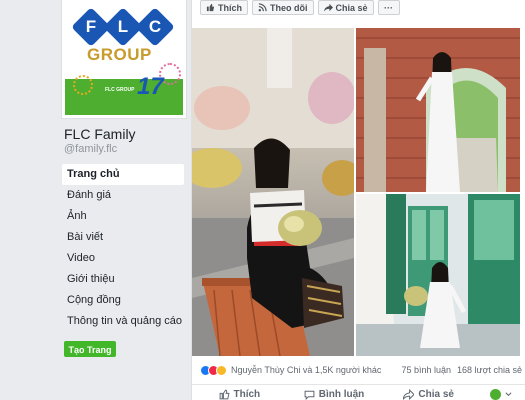 This screenshot has width=525, height=400. Describe the element at coordinates (123, 321) in the screenshot. I see `nav-item-info-ads: Thông tin và quảng cáo` at that location.